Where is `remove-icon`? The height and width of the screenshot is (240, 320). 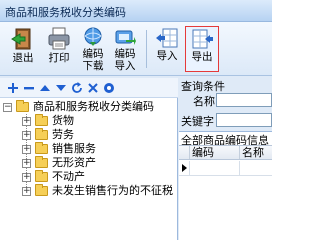 remove-icon is located at coordinates (29, 88).